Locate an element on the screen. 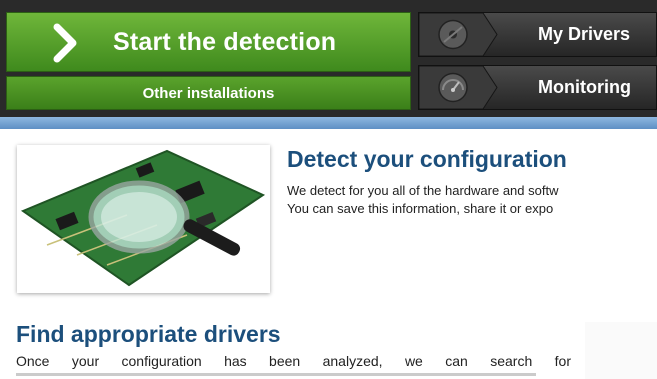 The image size is (657, 379). chevron-right-icon is located at coordinates (65, 43).